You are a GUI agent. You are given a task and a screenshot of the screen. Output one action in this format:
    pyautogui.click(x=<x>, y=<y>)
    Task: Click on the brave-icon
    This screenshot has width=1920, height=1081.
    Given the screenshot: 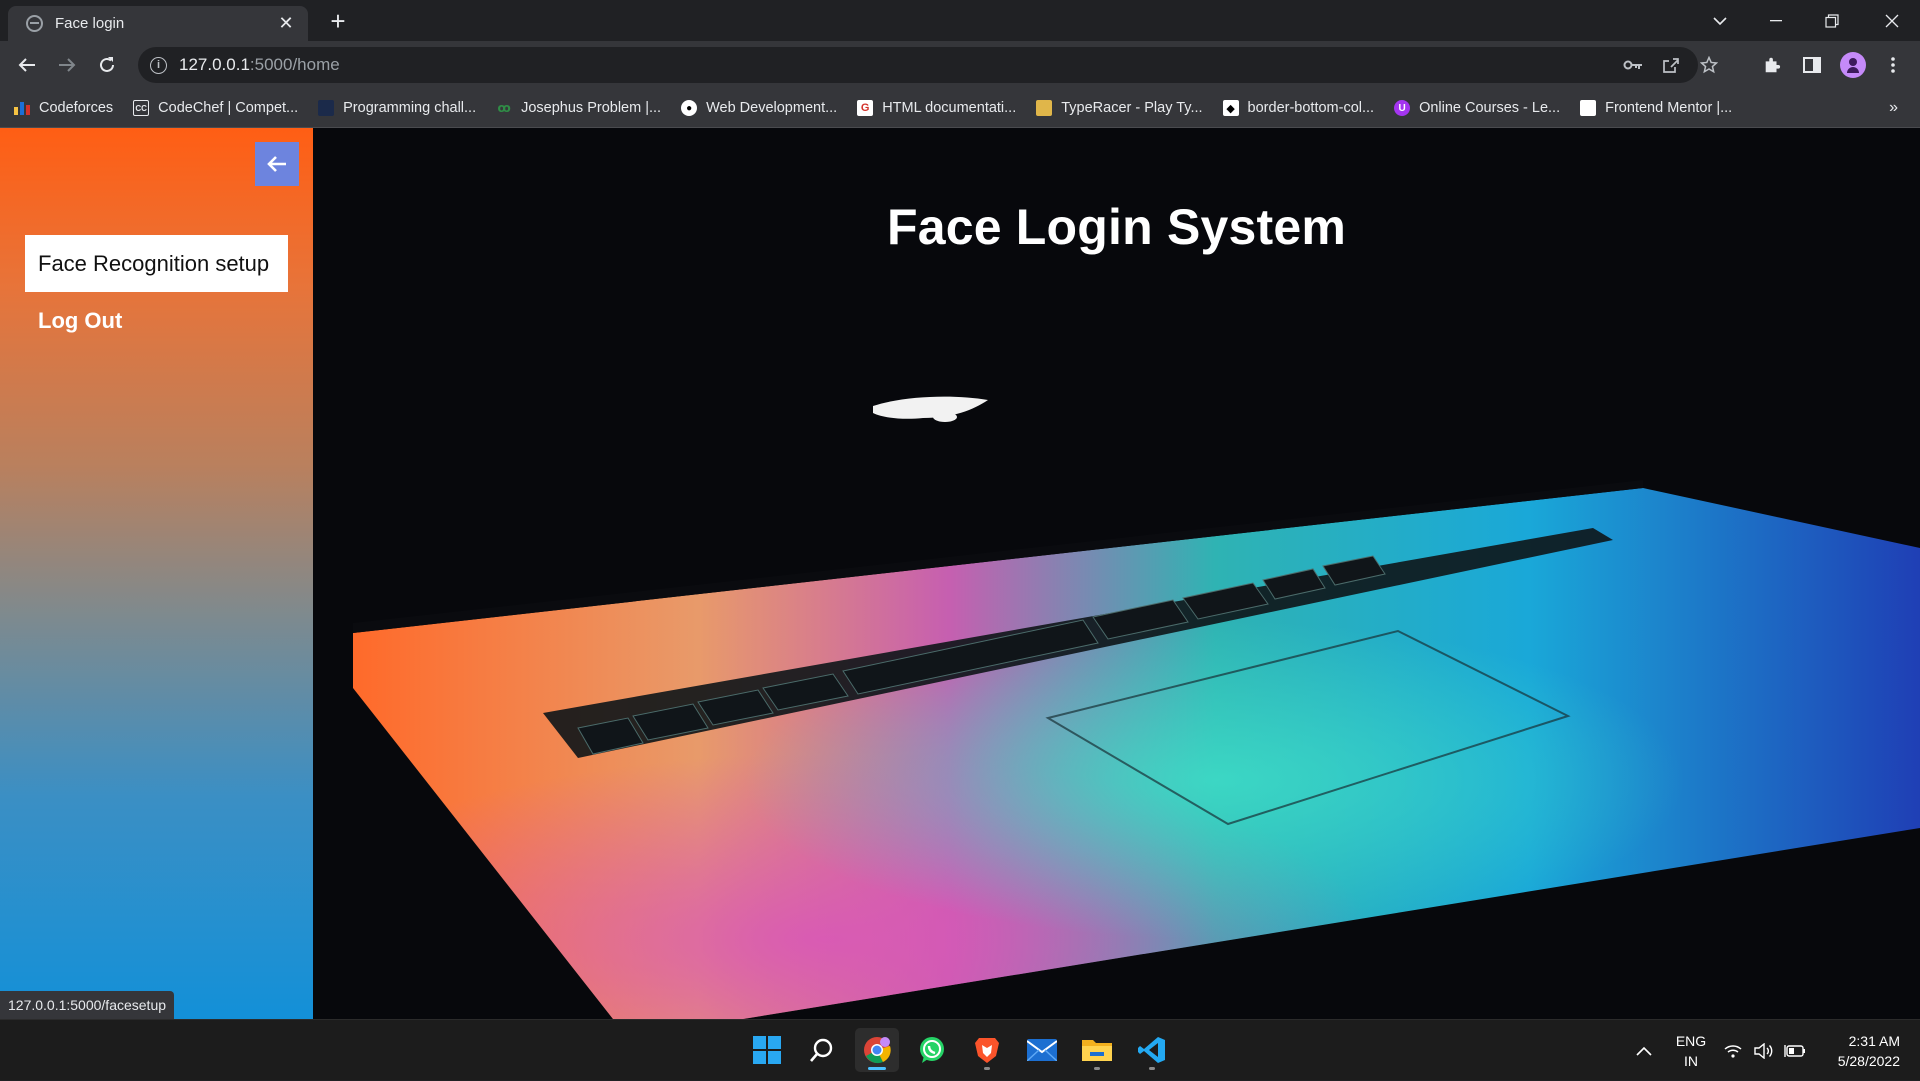 What is the action you would take?
    pyautogui.click(x=987, y=1050)
    